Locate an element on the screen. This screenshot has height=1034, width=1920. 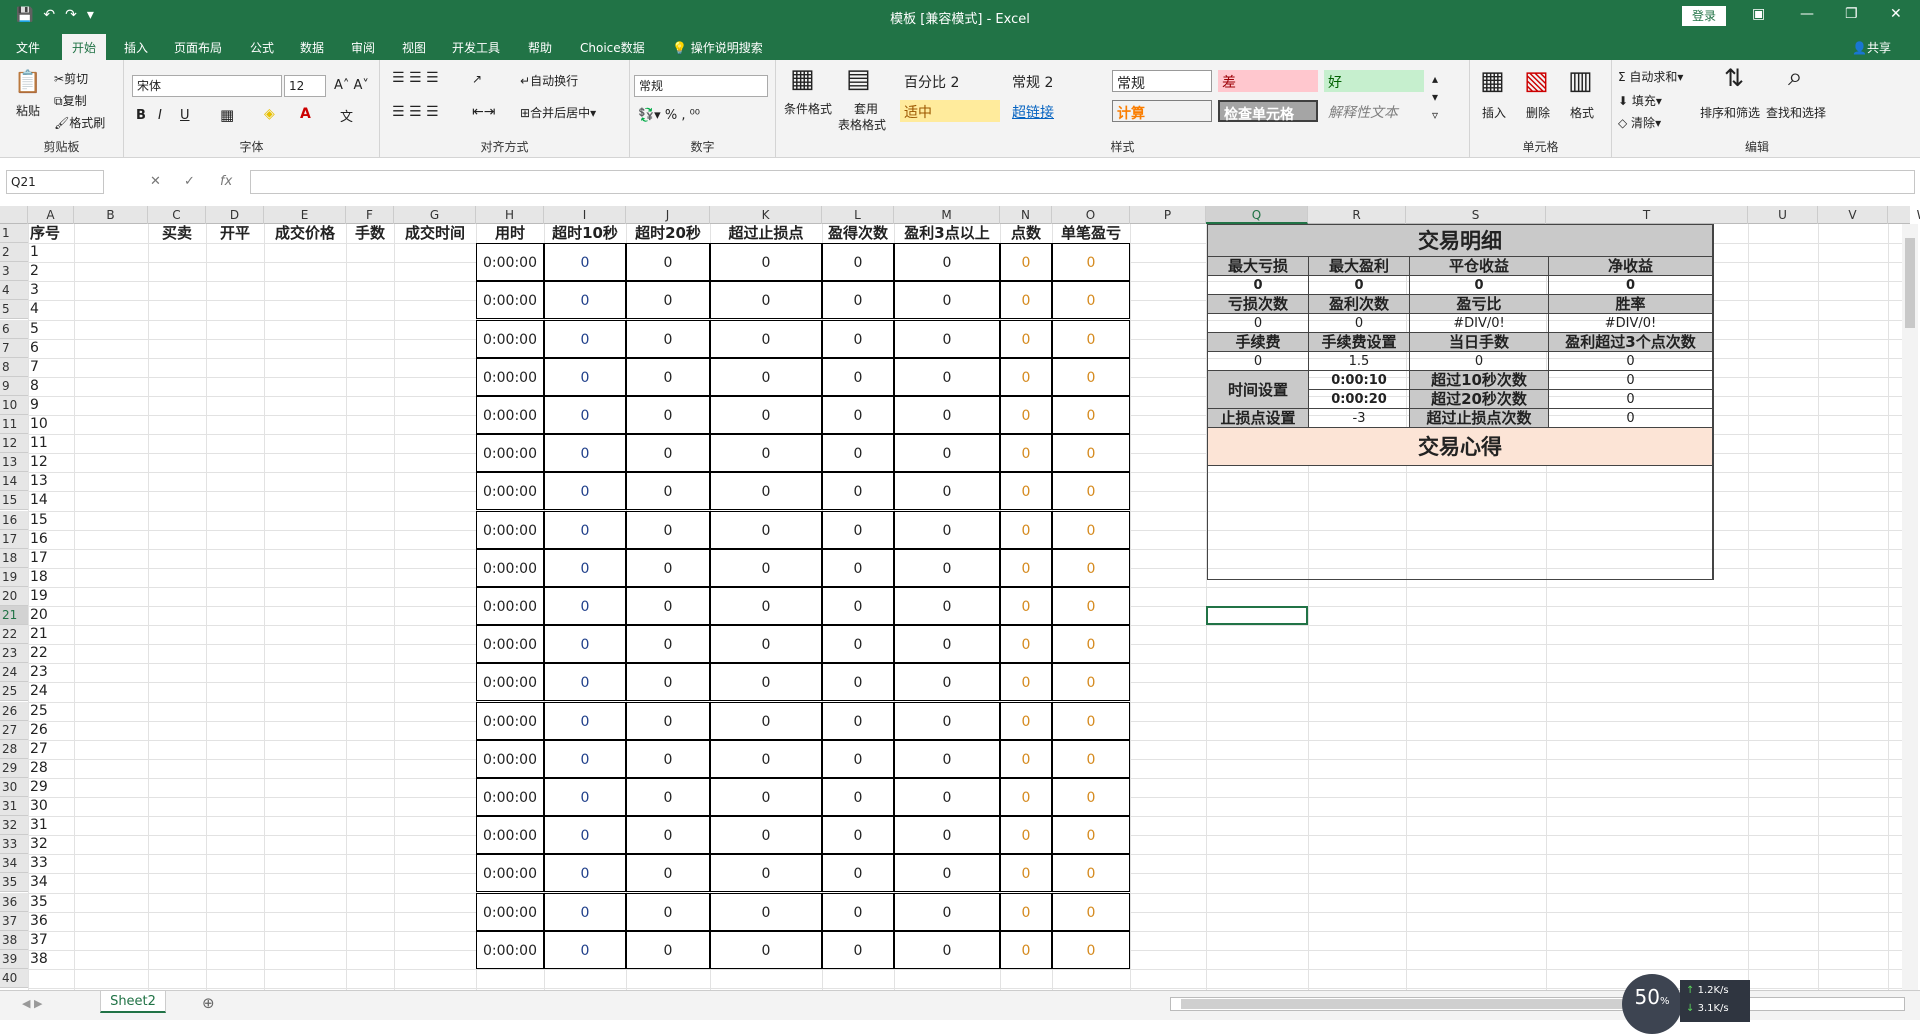
row-header: 25 is located at coordinates (14, 692).